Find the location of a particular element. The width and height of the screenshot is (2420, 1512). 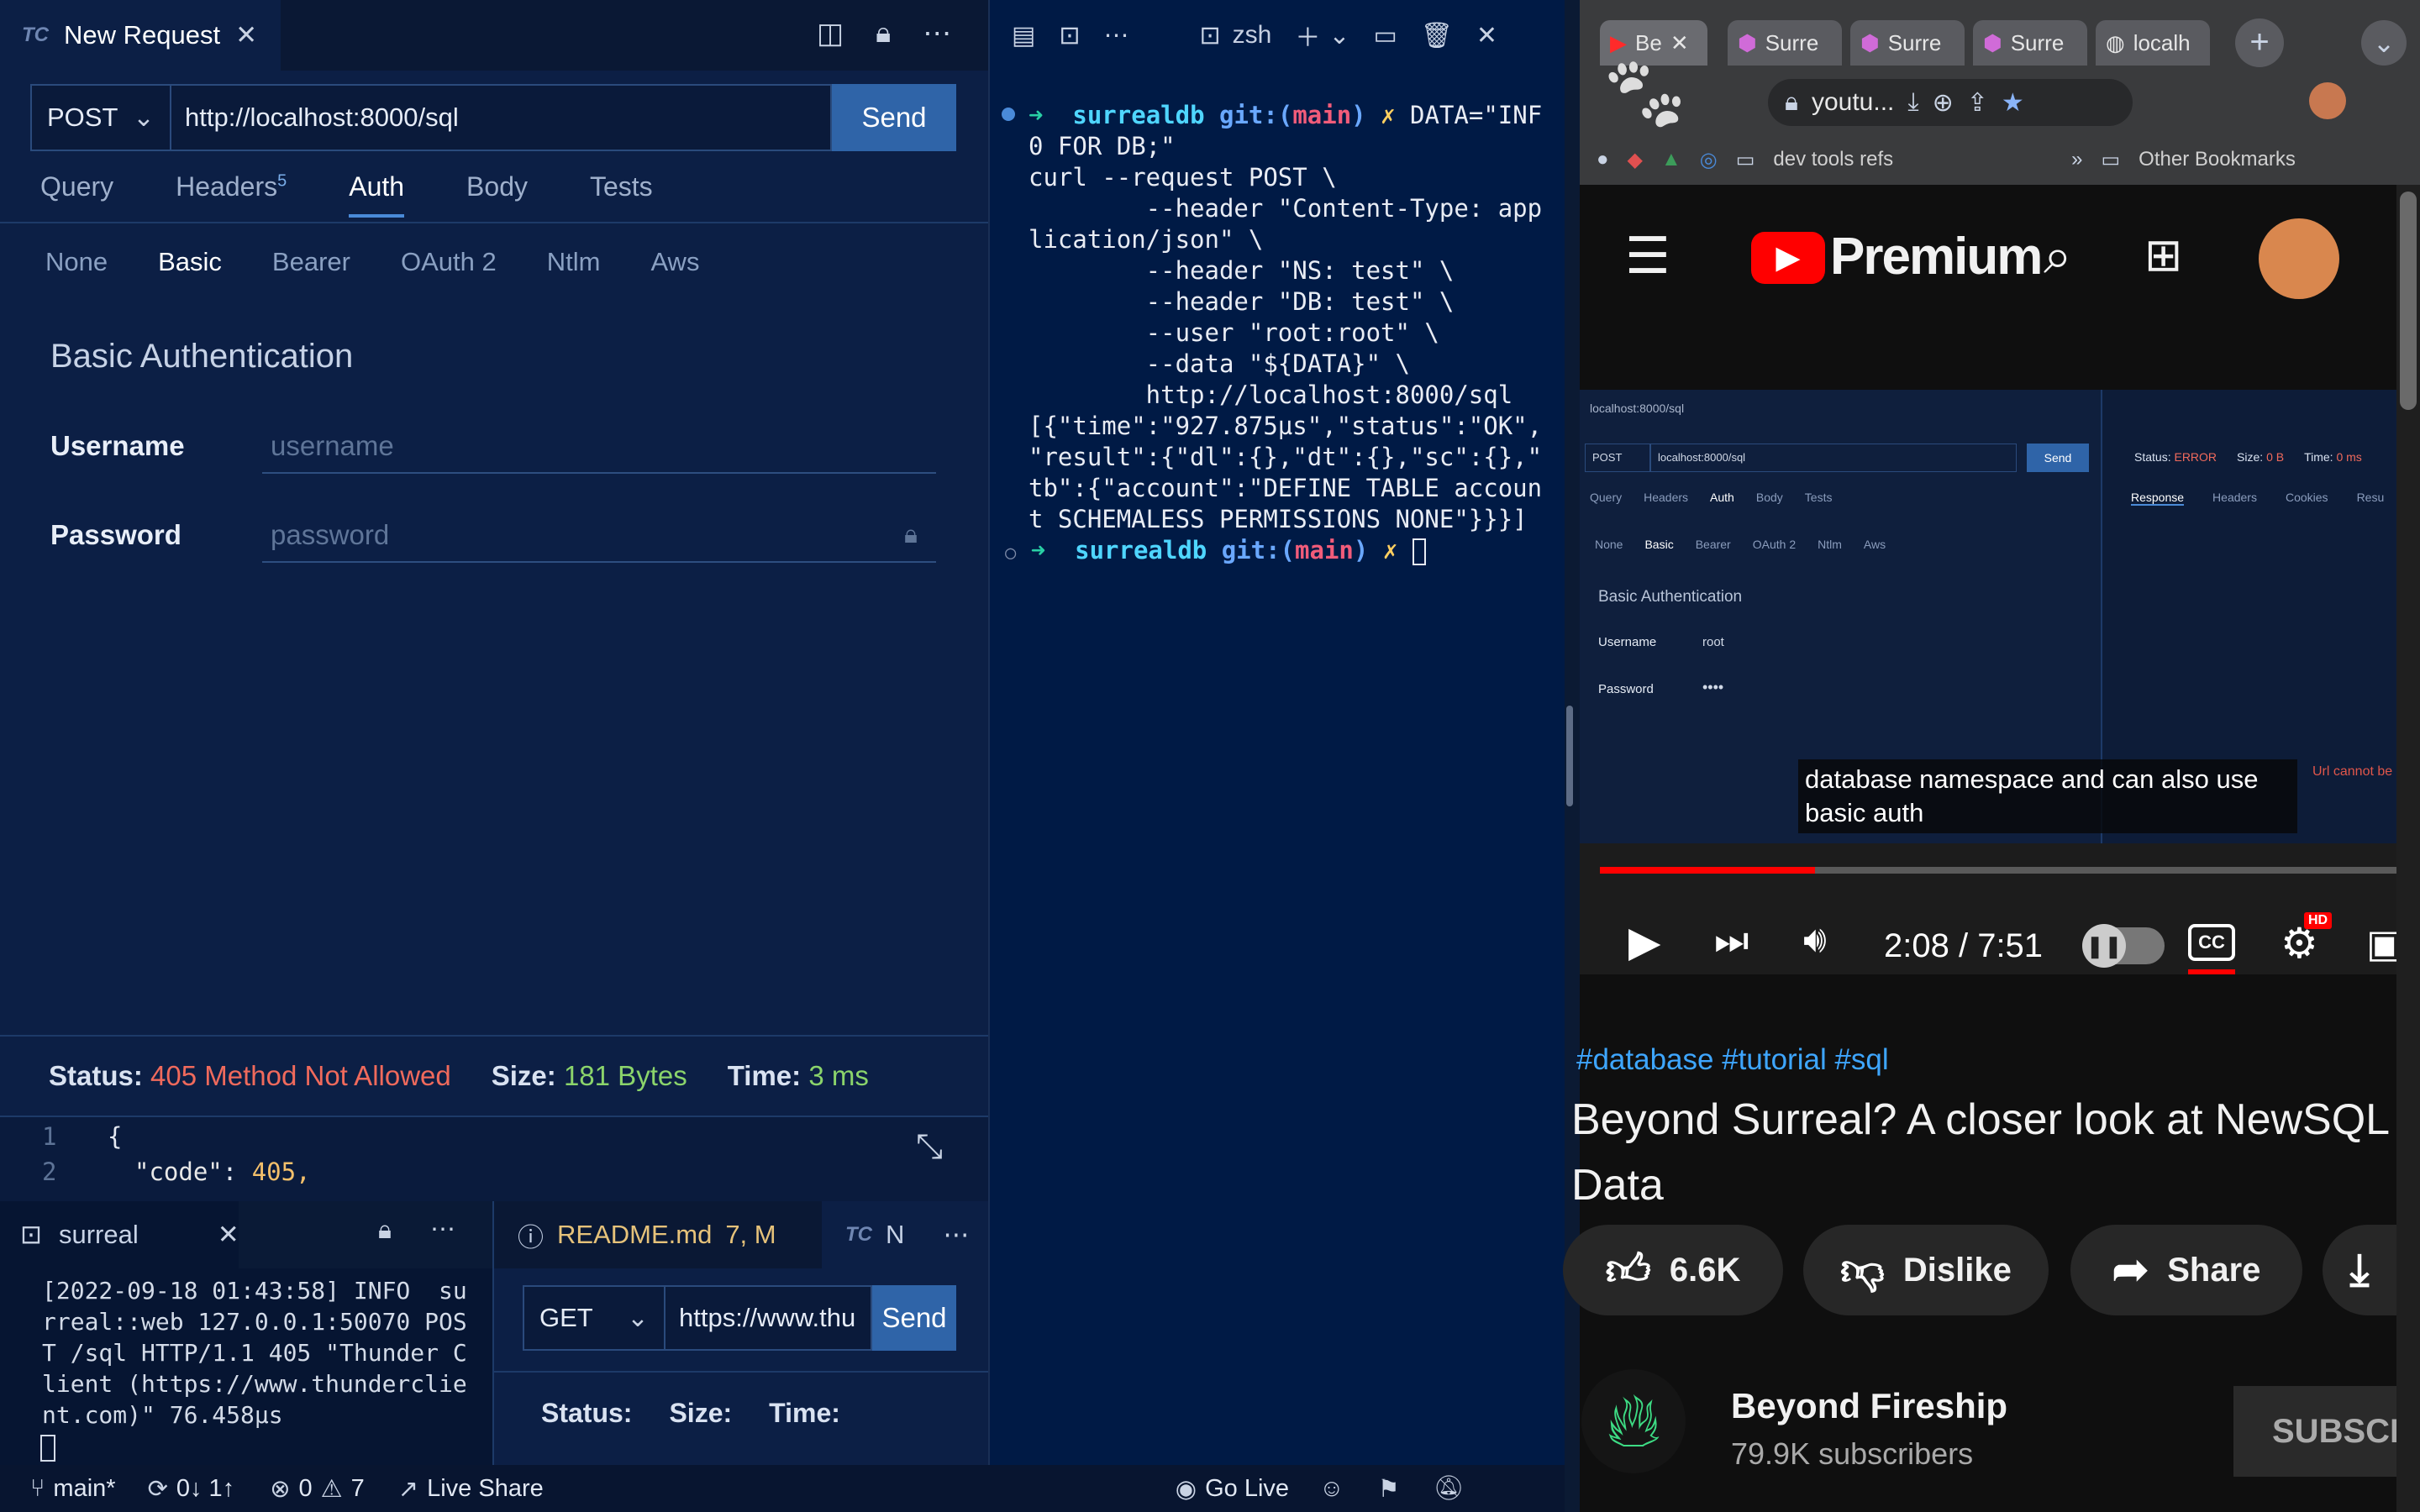

share-button: ➦ Share is located at coordinates (2186, 1270).